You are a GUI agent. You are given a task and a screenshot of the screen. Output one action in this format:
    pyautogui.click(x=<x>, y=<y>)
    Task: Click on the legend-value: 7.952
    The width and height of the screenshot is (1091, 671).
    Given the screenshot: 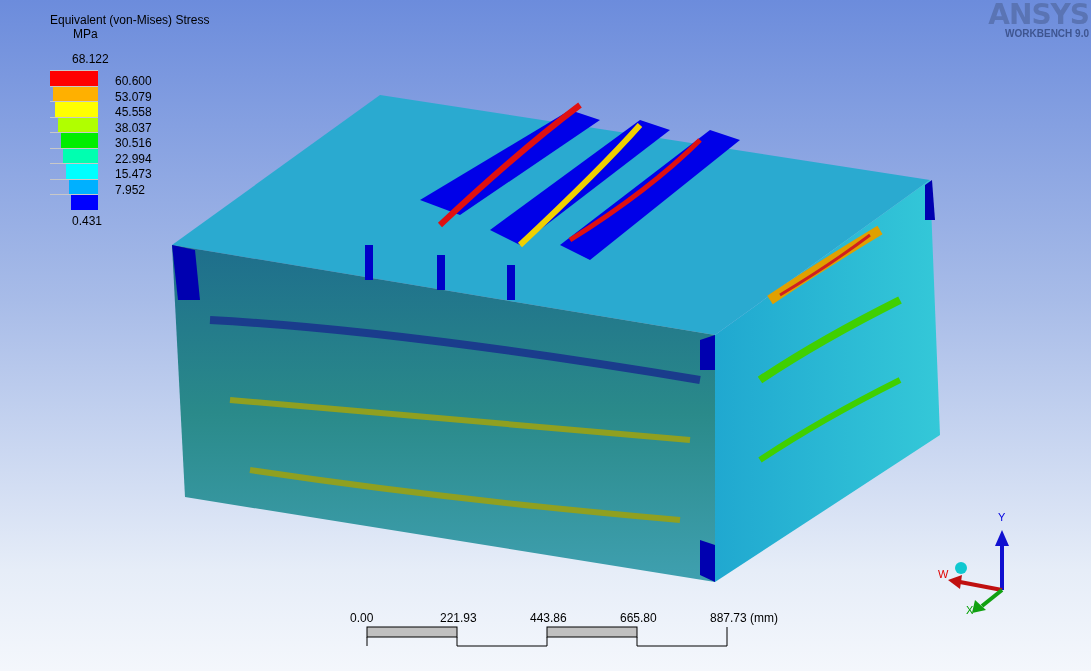 What is the action you would take?
    pyautogui.click(x=130, y=190)
    